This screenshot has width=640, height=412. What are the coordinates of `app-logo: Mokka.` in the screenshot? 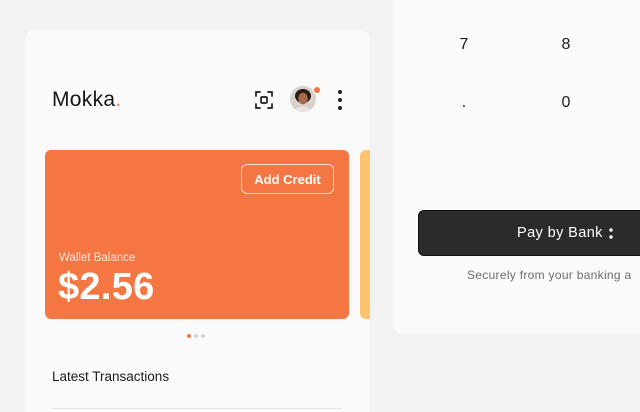 It's located at (87, 100).